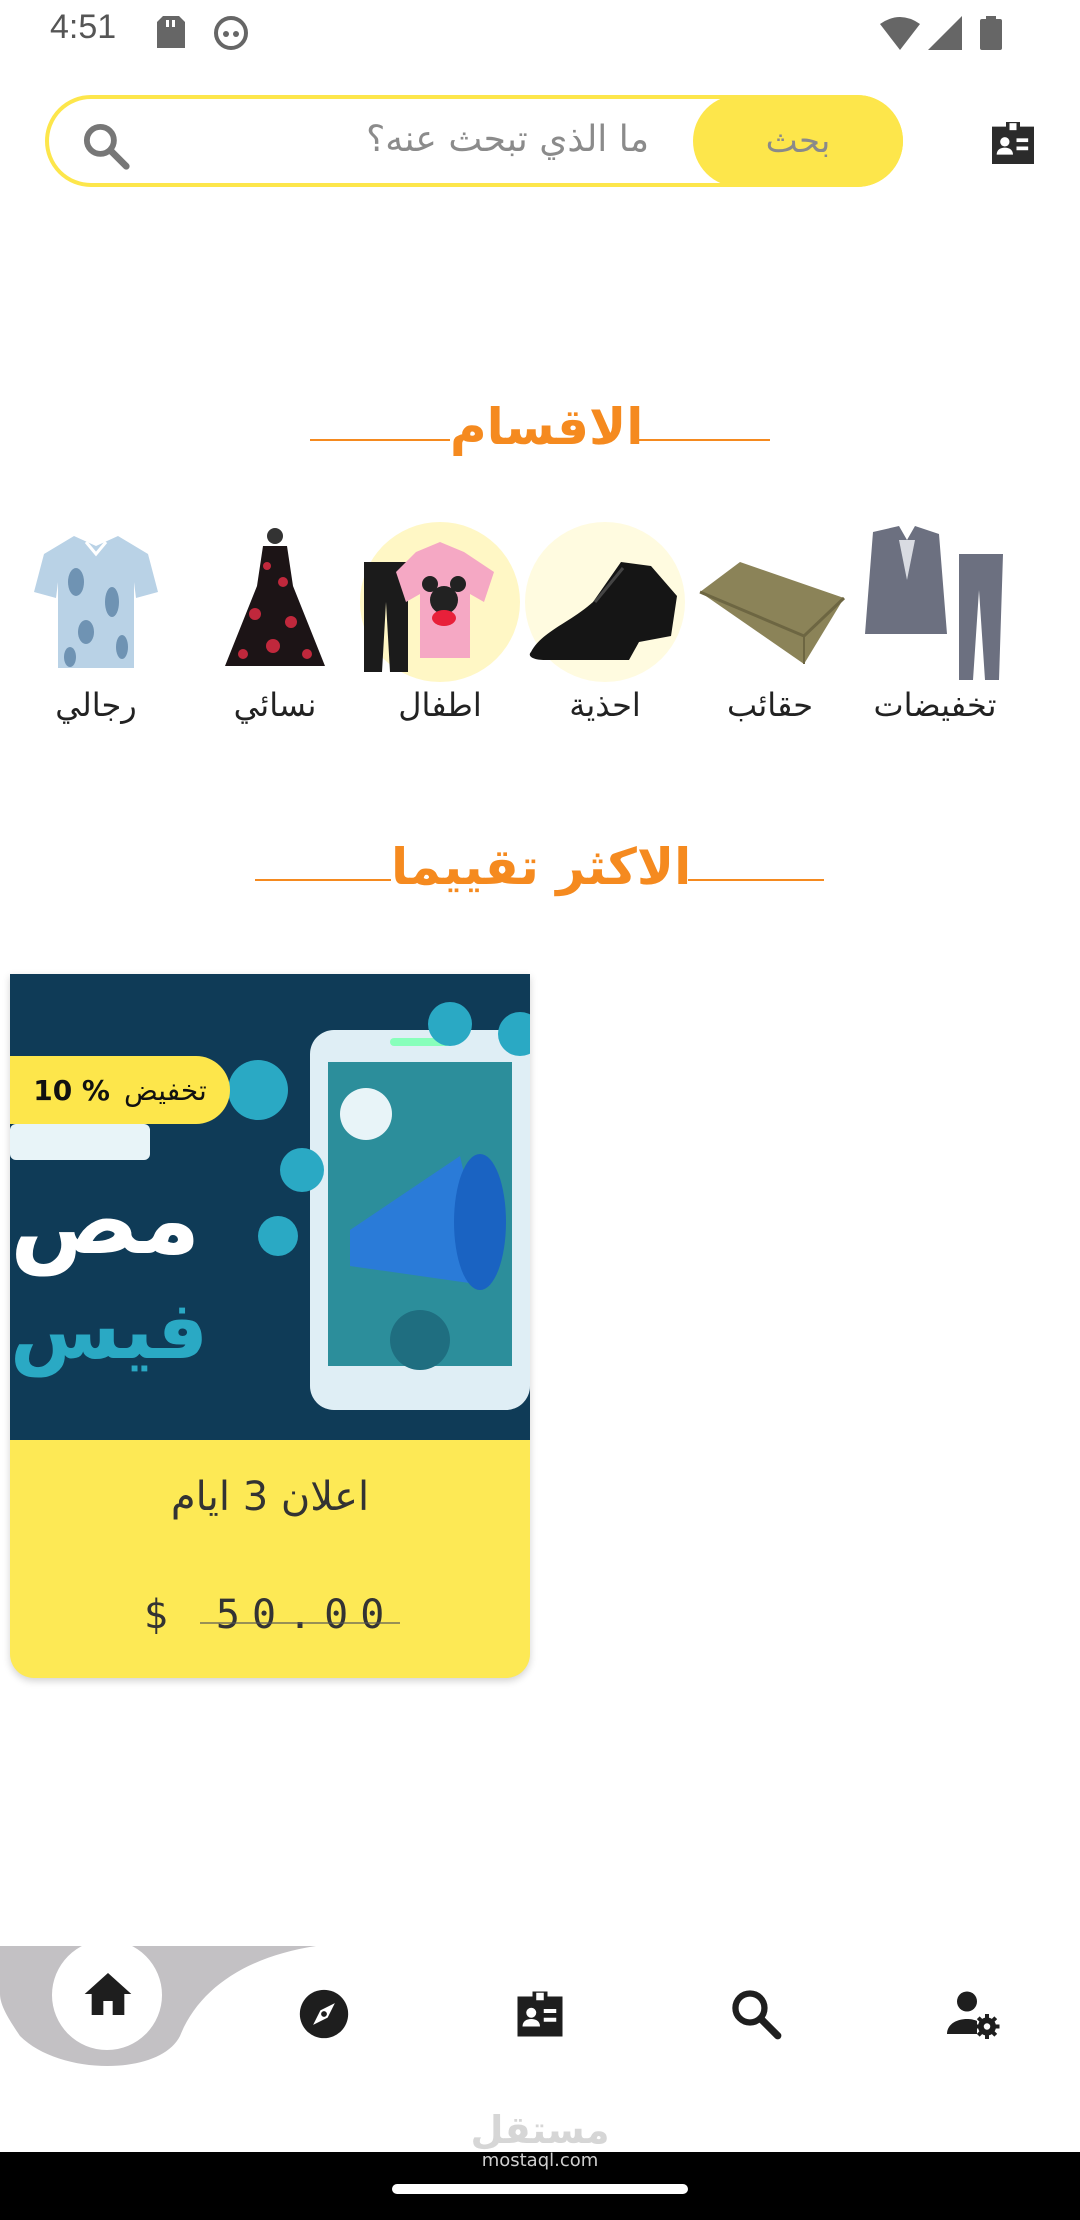 The width and height of the screenshot is (1080, 2220). Describe the element at coordinates (158, 2006) in the screenshot. I see `nav-active-indicator` at that location.